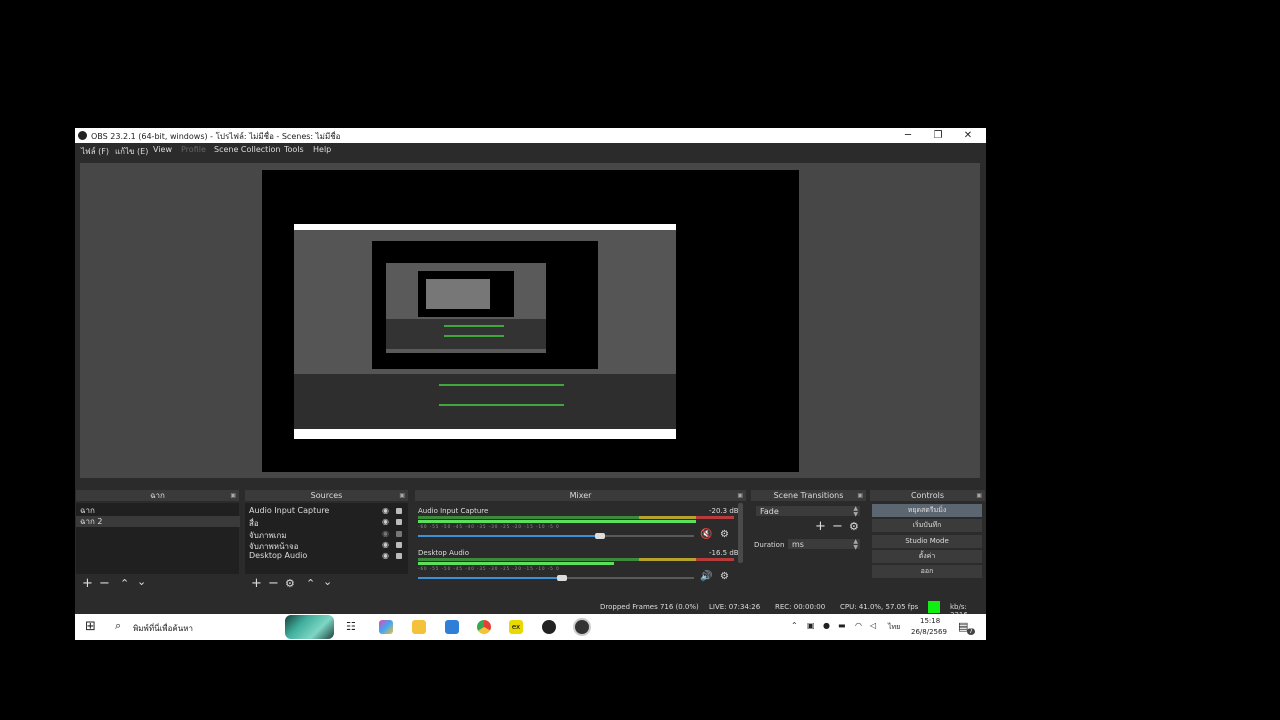  I want to click on source-item: Audio Input Capture, so click(289, 510).